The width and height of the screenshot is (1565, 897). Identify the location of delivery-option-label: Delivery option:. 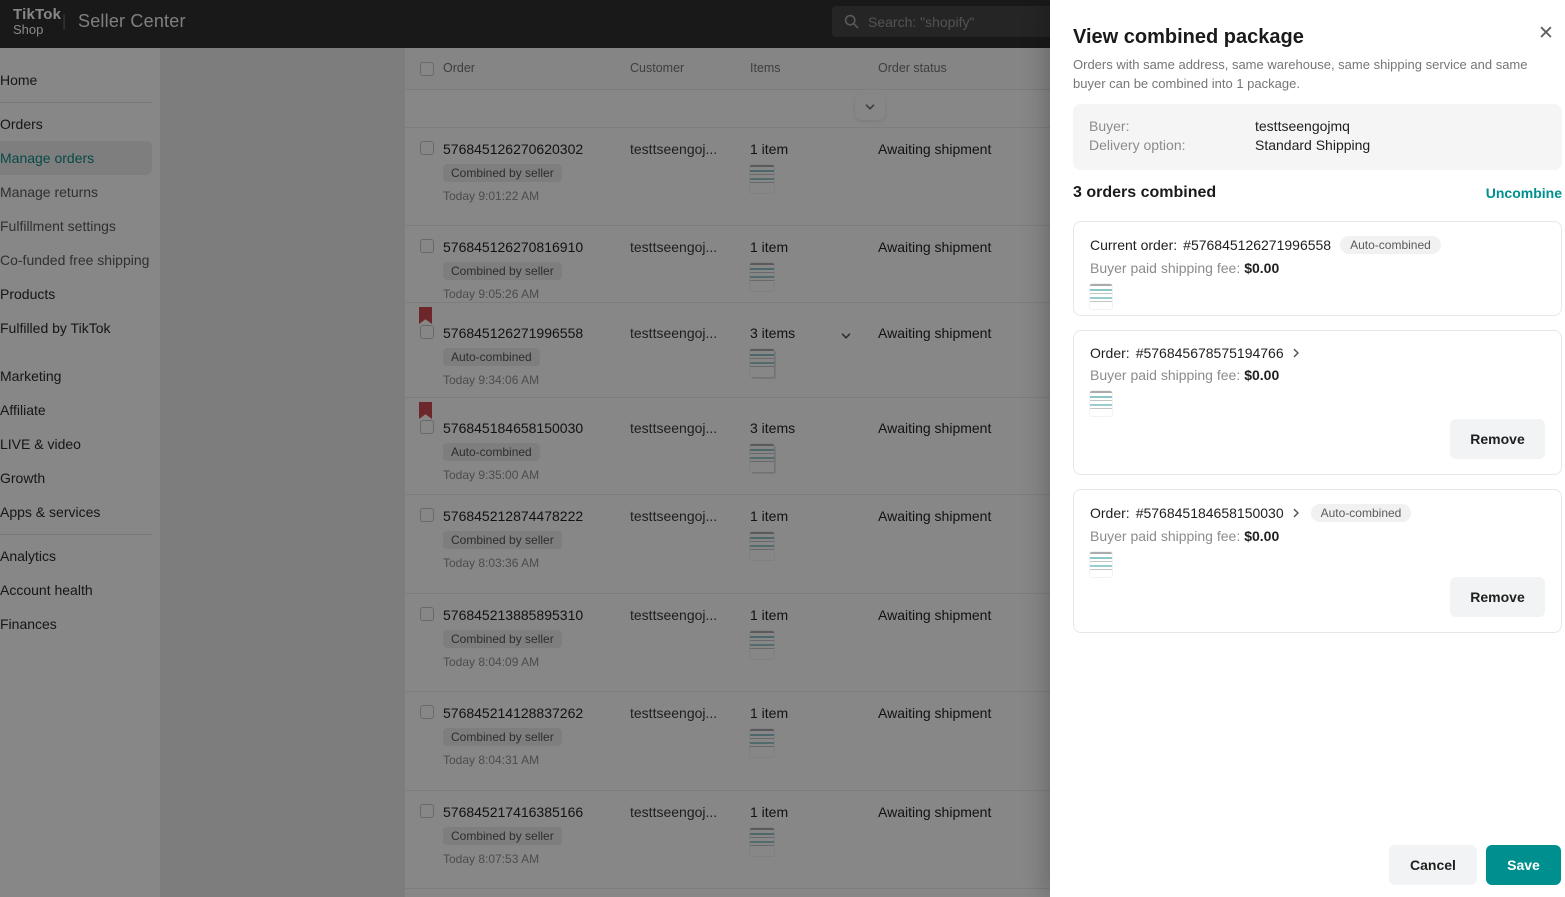
(1137, 145).